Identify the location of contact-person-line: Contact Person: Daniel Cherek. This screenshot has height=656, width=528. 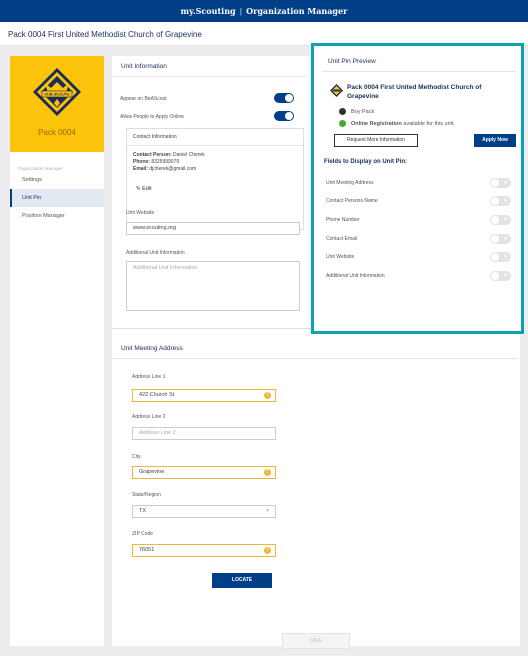
(215, 155).